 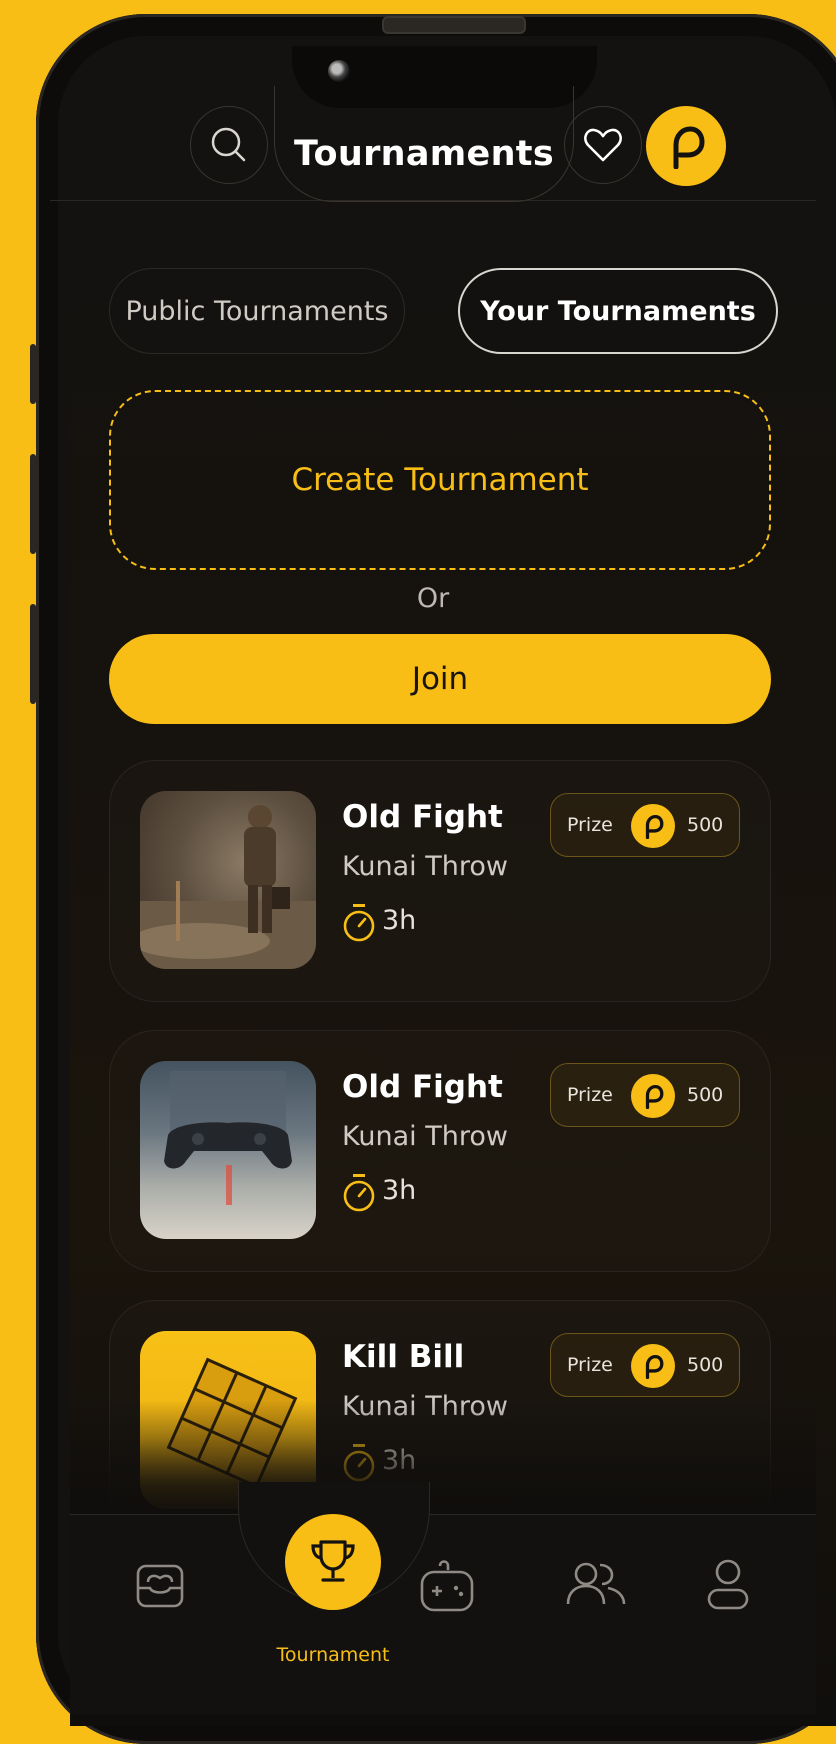 I want to click on nav-tournament-button, so click(x=333, y=1562).